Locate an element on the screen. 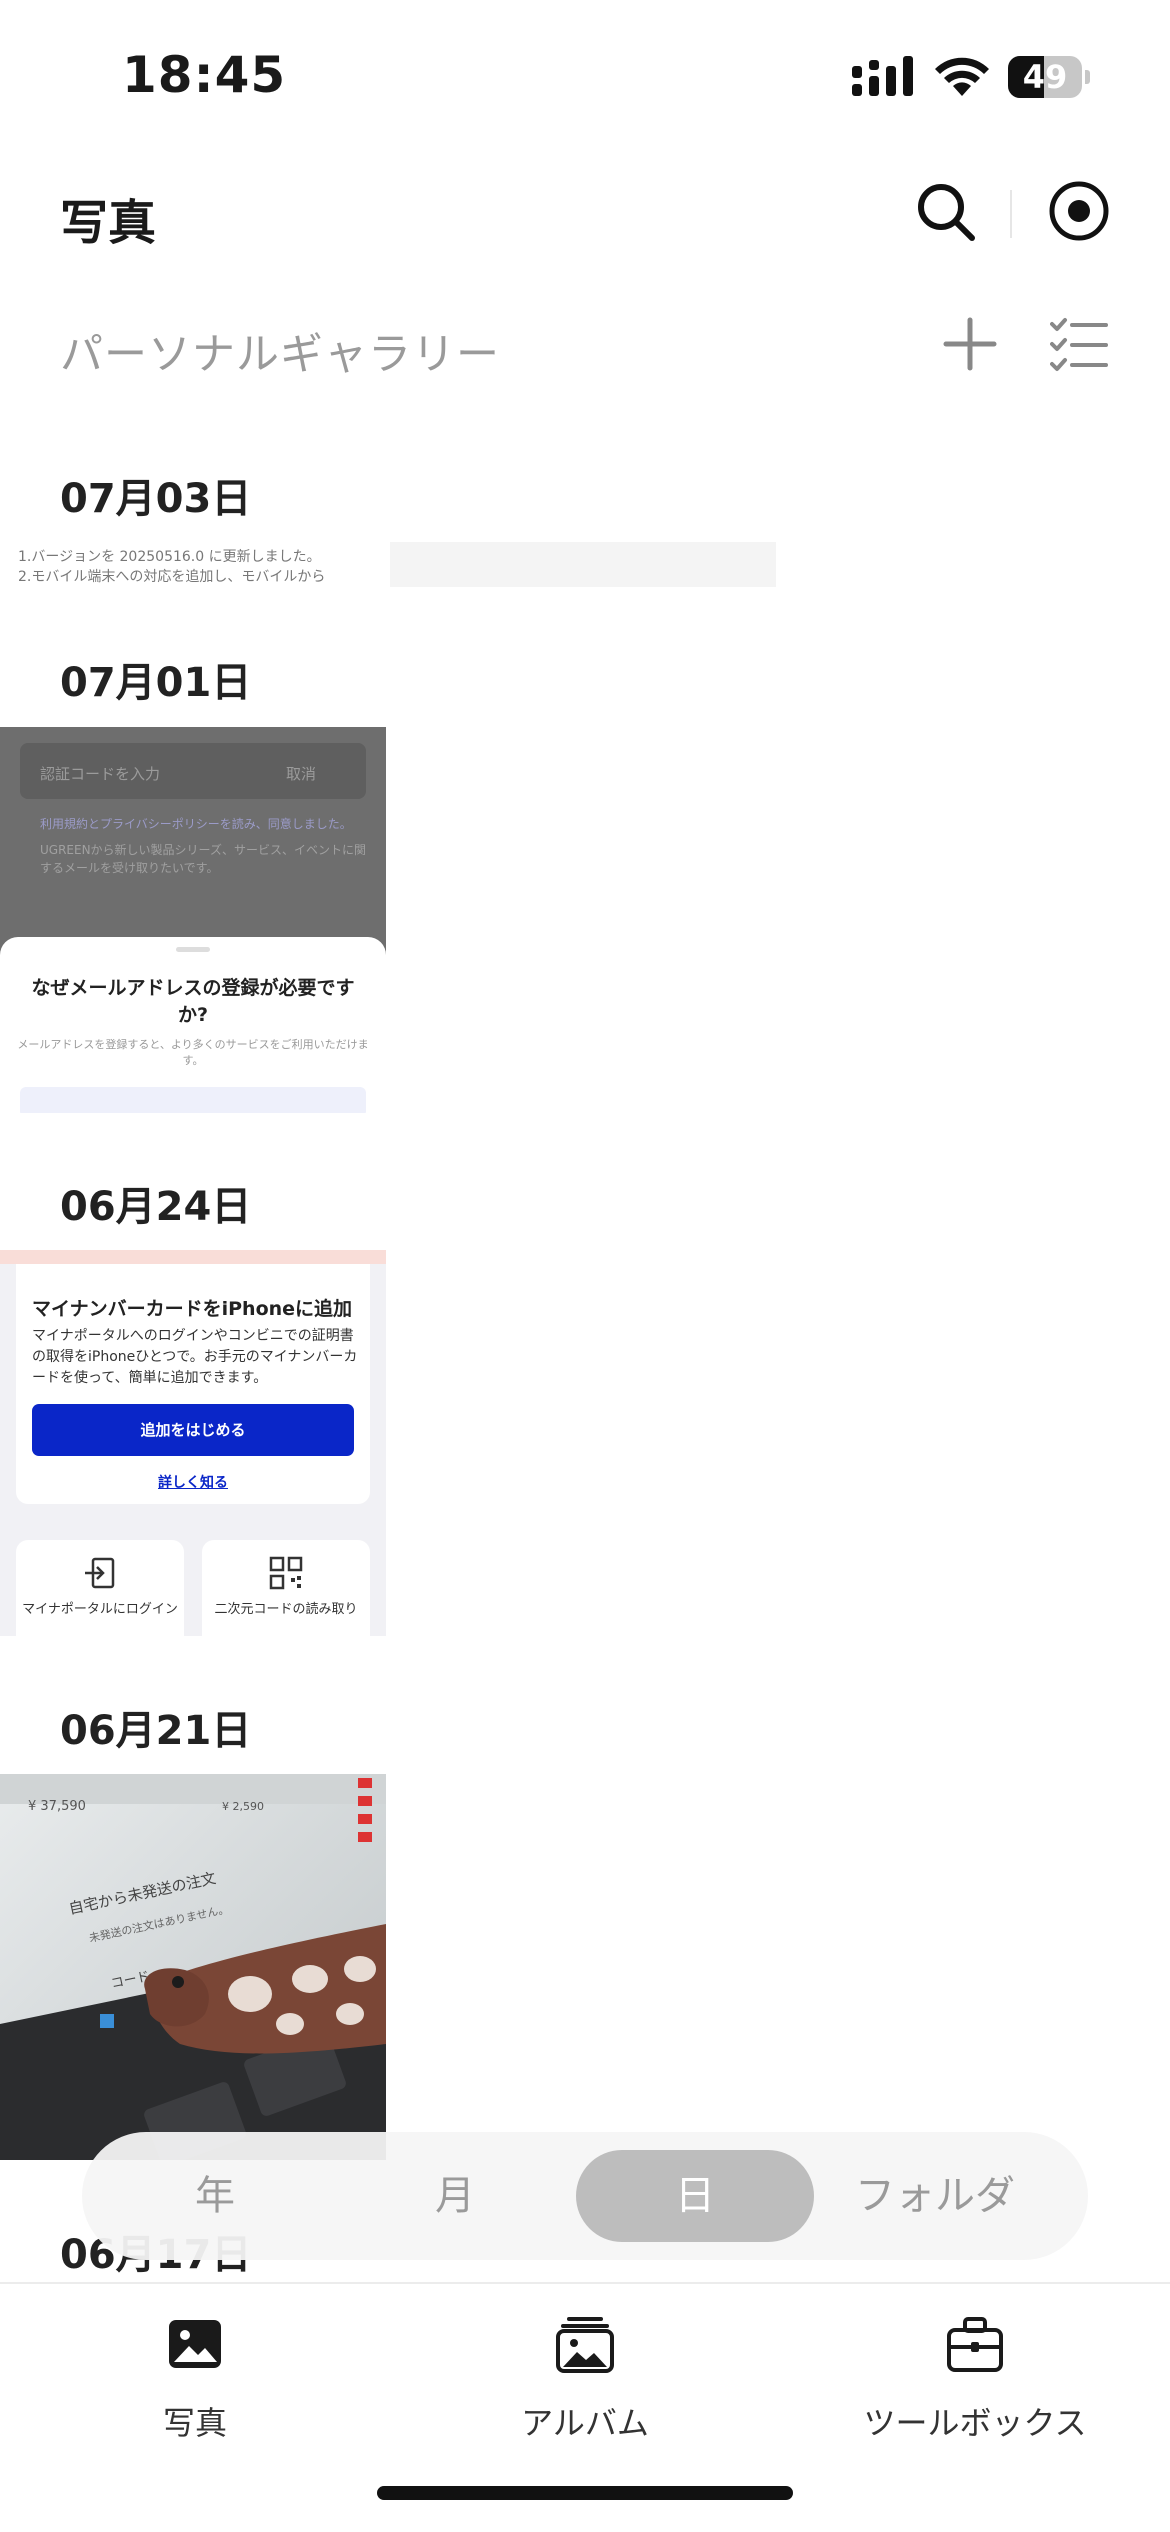 Image resolution: width=1170 pixels, height=2532 pixels. qr-code-icon is located at coordinates (286, 1573).